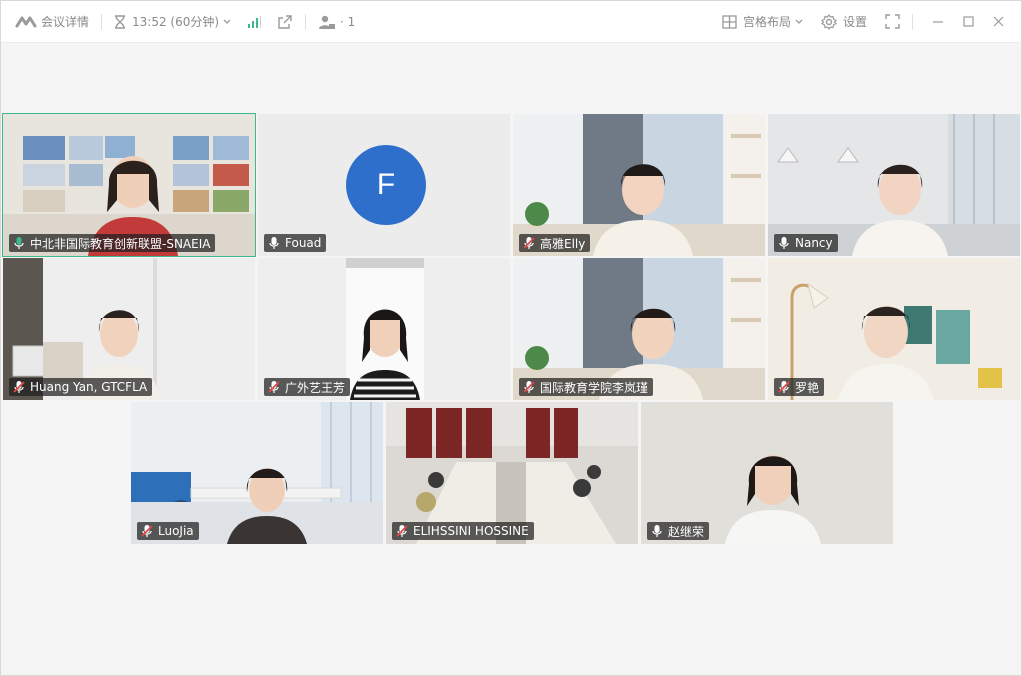 Image resolution: width=1022 pixels, height=676 pixels. What do you see at coordinates (26, 22) in the screenshot?
I see `tencent-meeting-logo-icon` at bounding box center [26, 22].